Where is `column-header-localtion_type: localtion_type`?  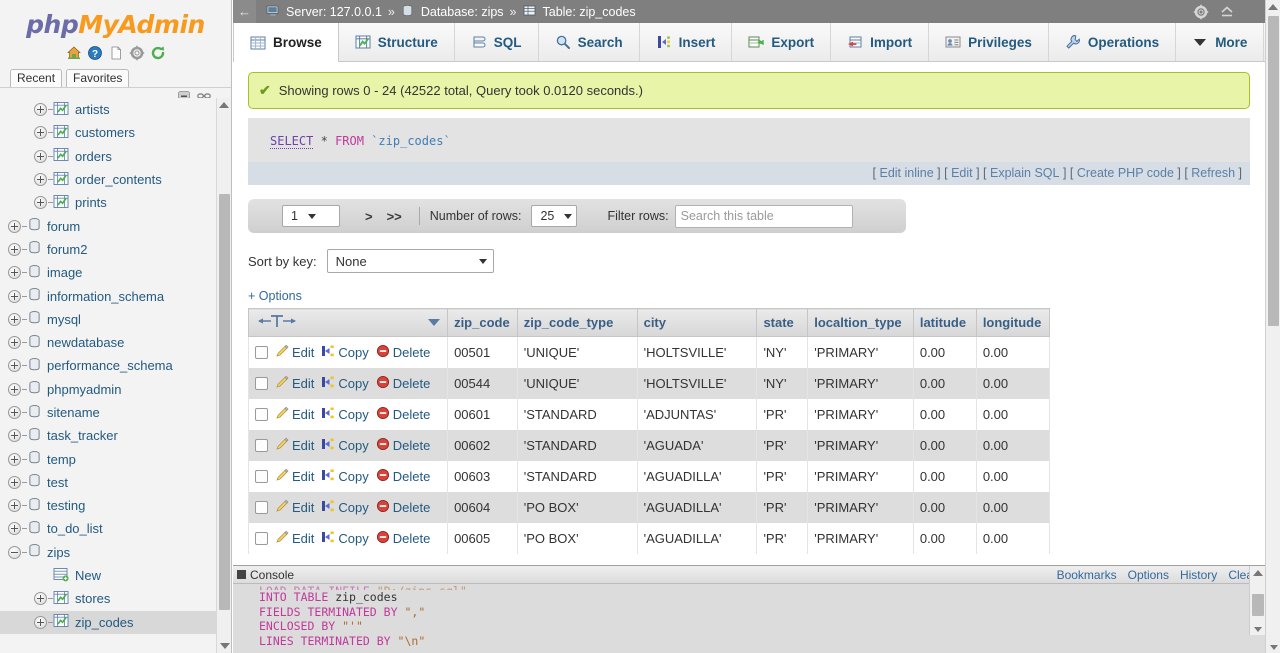 column-header-localtion_type: localtion_type is located at coordinates (860, 322).